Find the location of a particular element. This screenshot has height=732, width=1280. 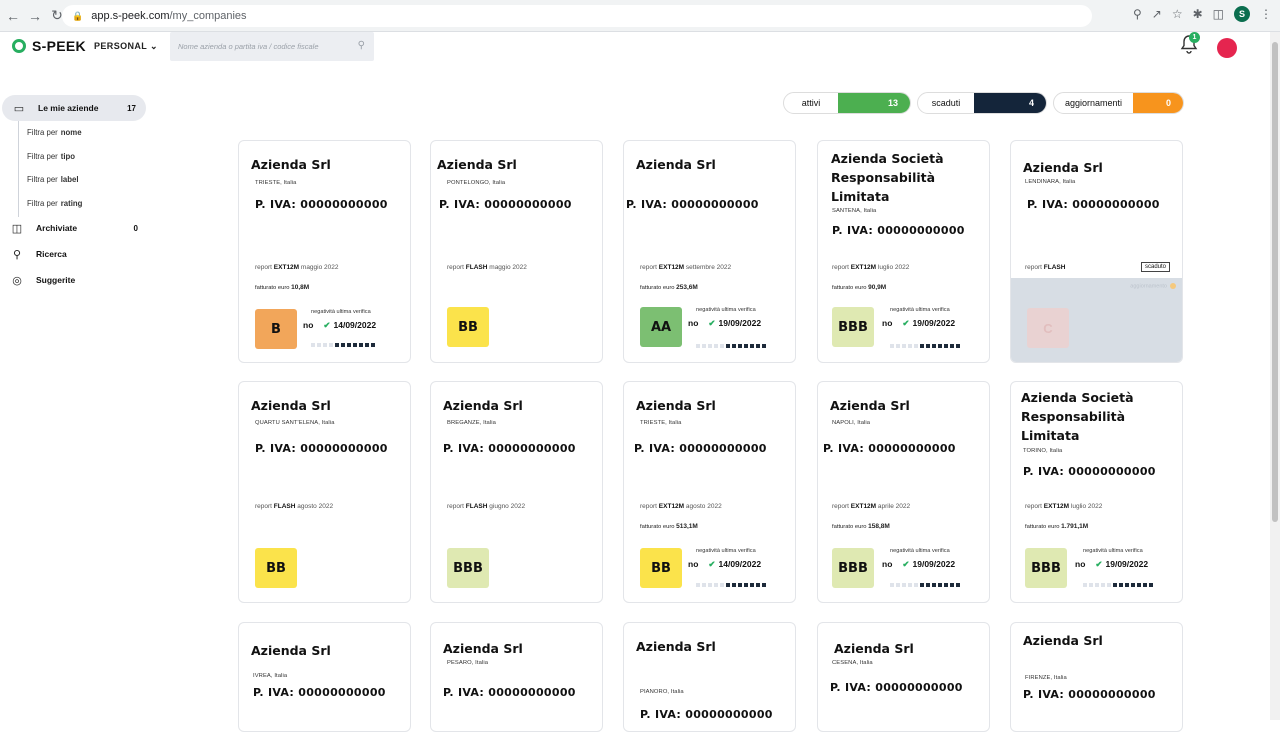

share-icon: ↗ is located at coordinates (1157, 14).